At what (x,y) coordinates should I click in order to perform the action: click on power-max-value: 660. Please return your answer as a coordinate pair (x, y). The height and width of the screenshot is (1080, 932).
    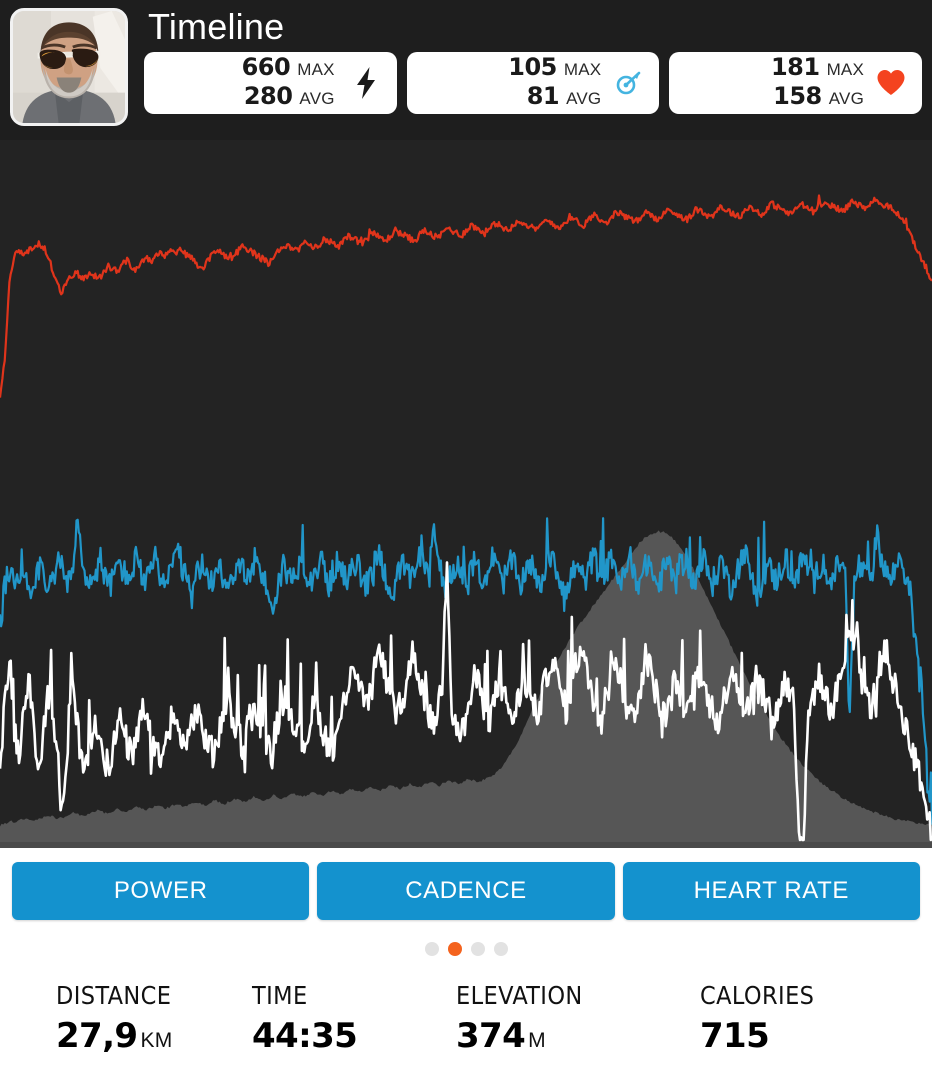
    Looking at the image, I should click on (266, 67).